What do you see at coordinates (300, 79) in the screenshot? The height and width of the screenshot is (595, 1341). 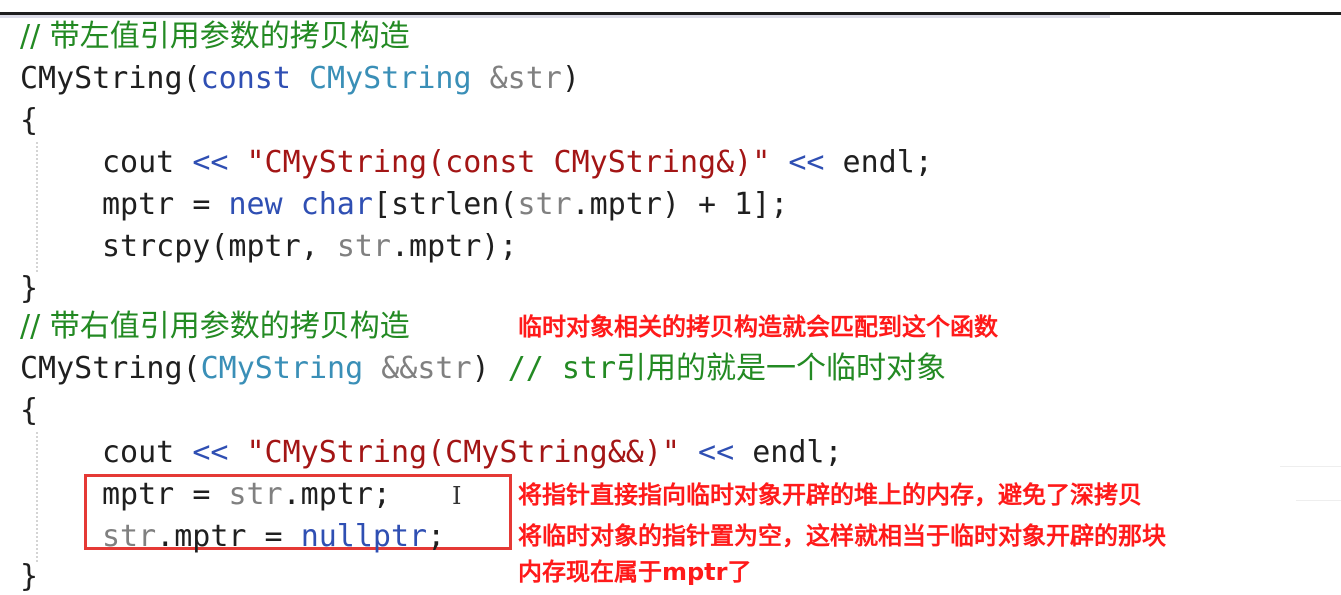 I see `code-line-ctor1-signature: CMyString(const CMyString &str)` at bounding box center [300, 79].